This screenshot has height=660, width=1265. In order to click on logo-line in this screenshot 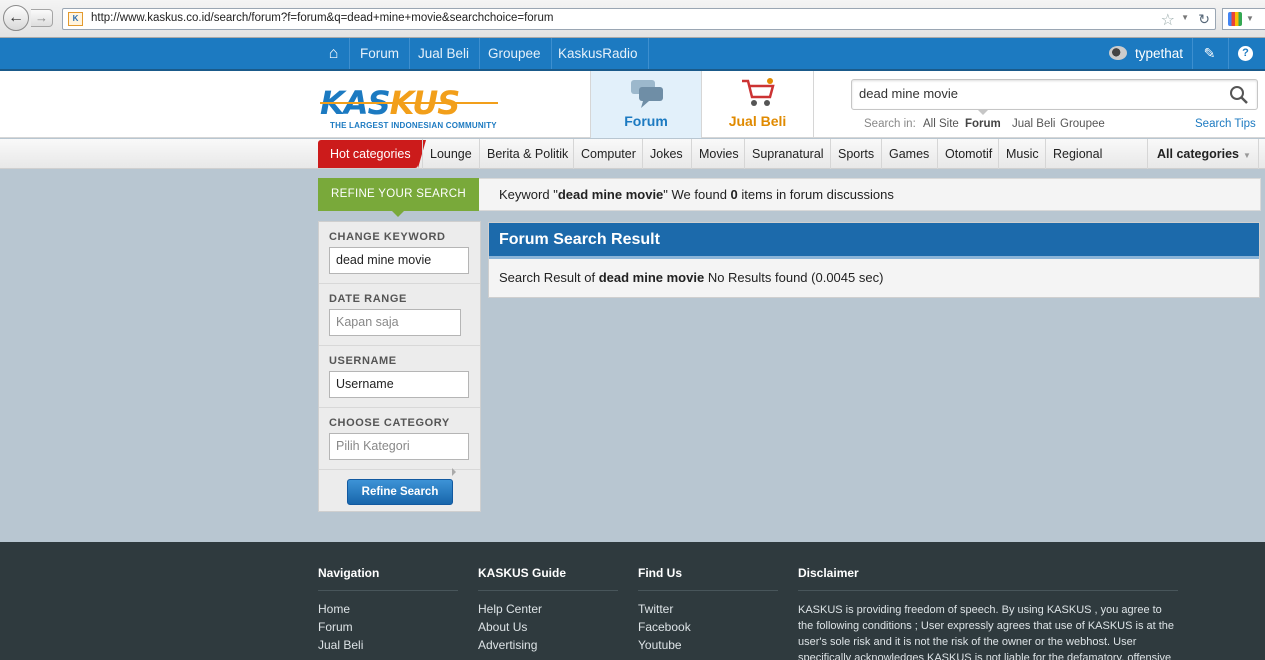, I will do `click(409, 103)`.